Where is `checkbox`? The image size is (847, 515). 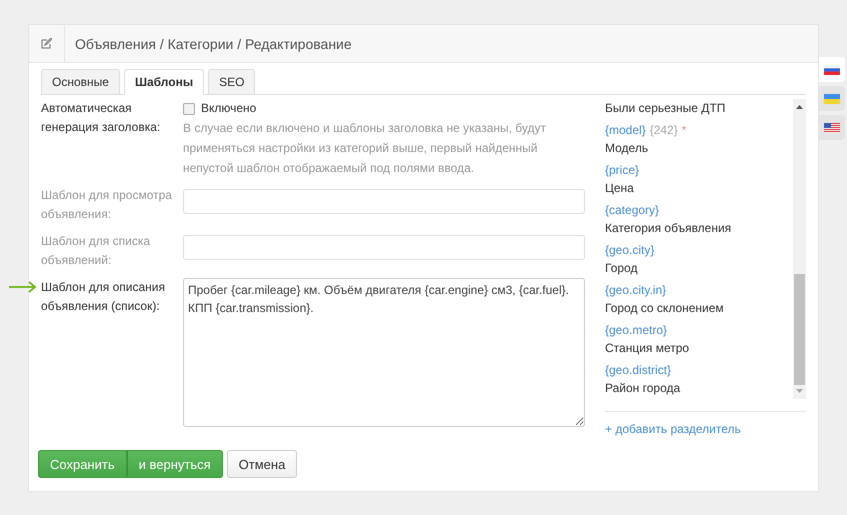 checkbox is located at coordinates (189, 108).